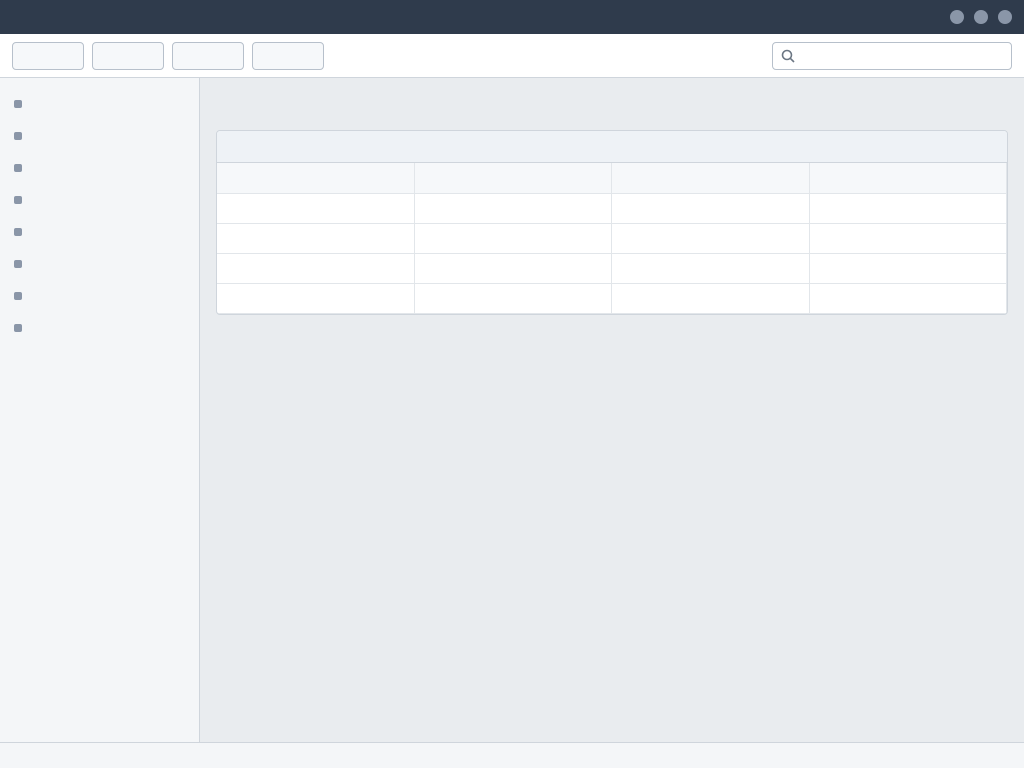  What do you see at coordinates (512, 56) in the screenshot?
I see `toolbar` at bounding box center [512, 56].